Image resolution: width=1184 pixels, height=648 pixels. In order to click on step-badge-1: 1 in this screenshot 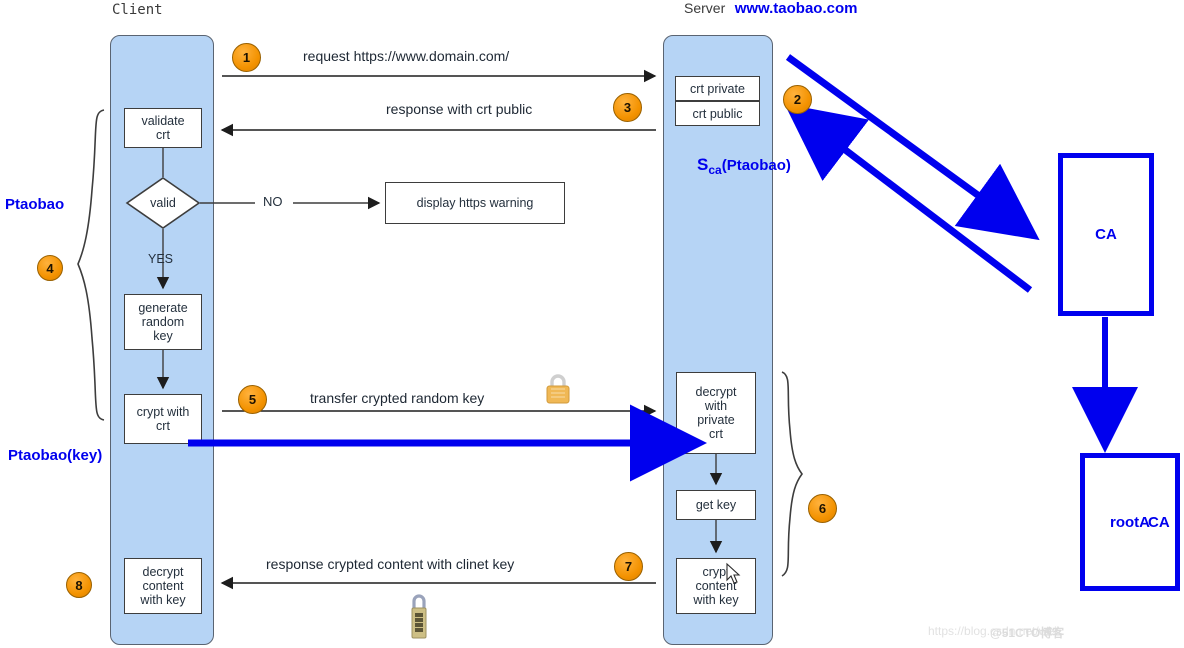, I will do `click(246, 57)`.